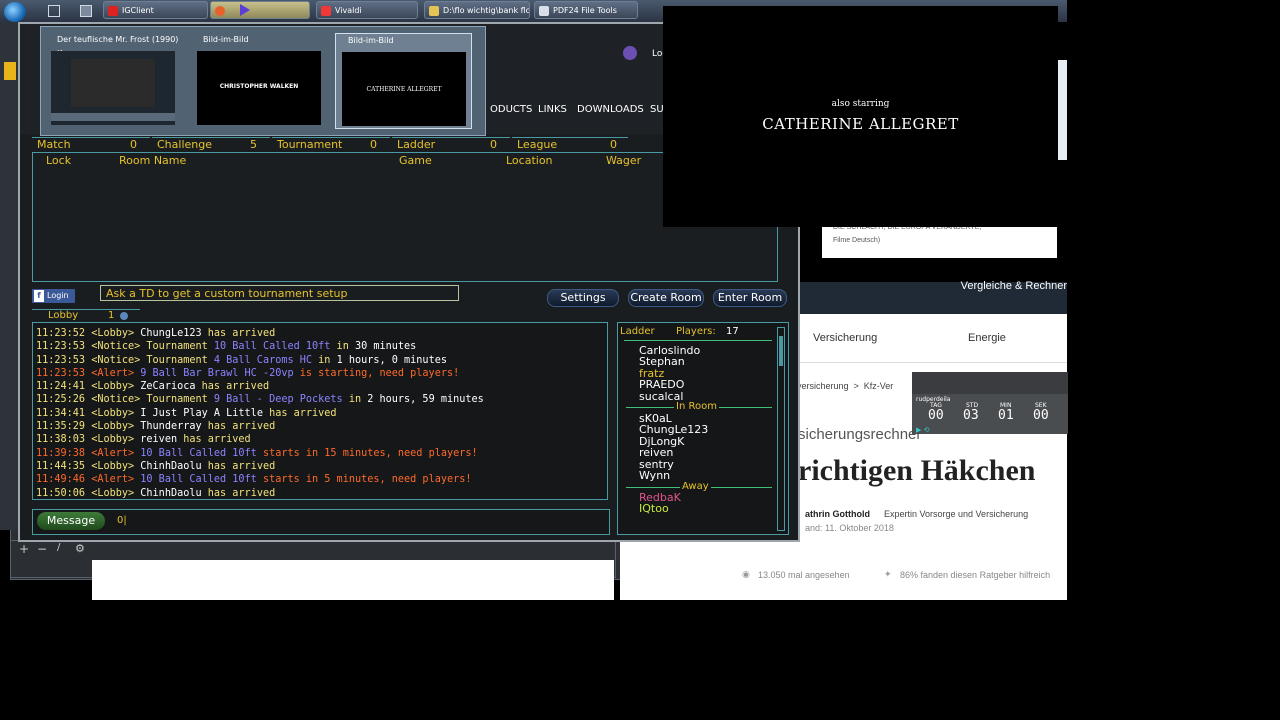 The image size is (1280, 720). Describe the element at coordinates (415, 160) in the screenshot. I see `col-game: Game` at that location.